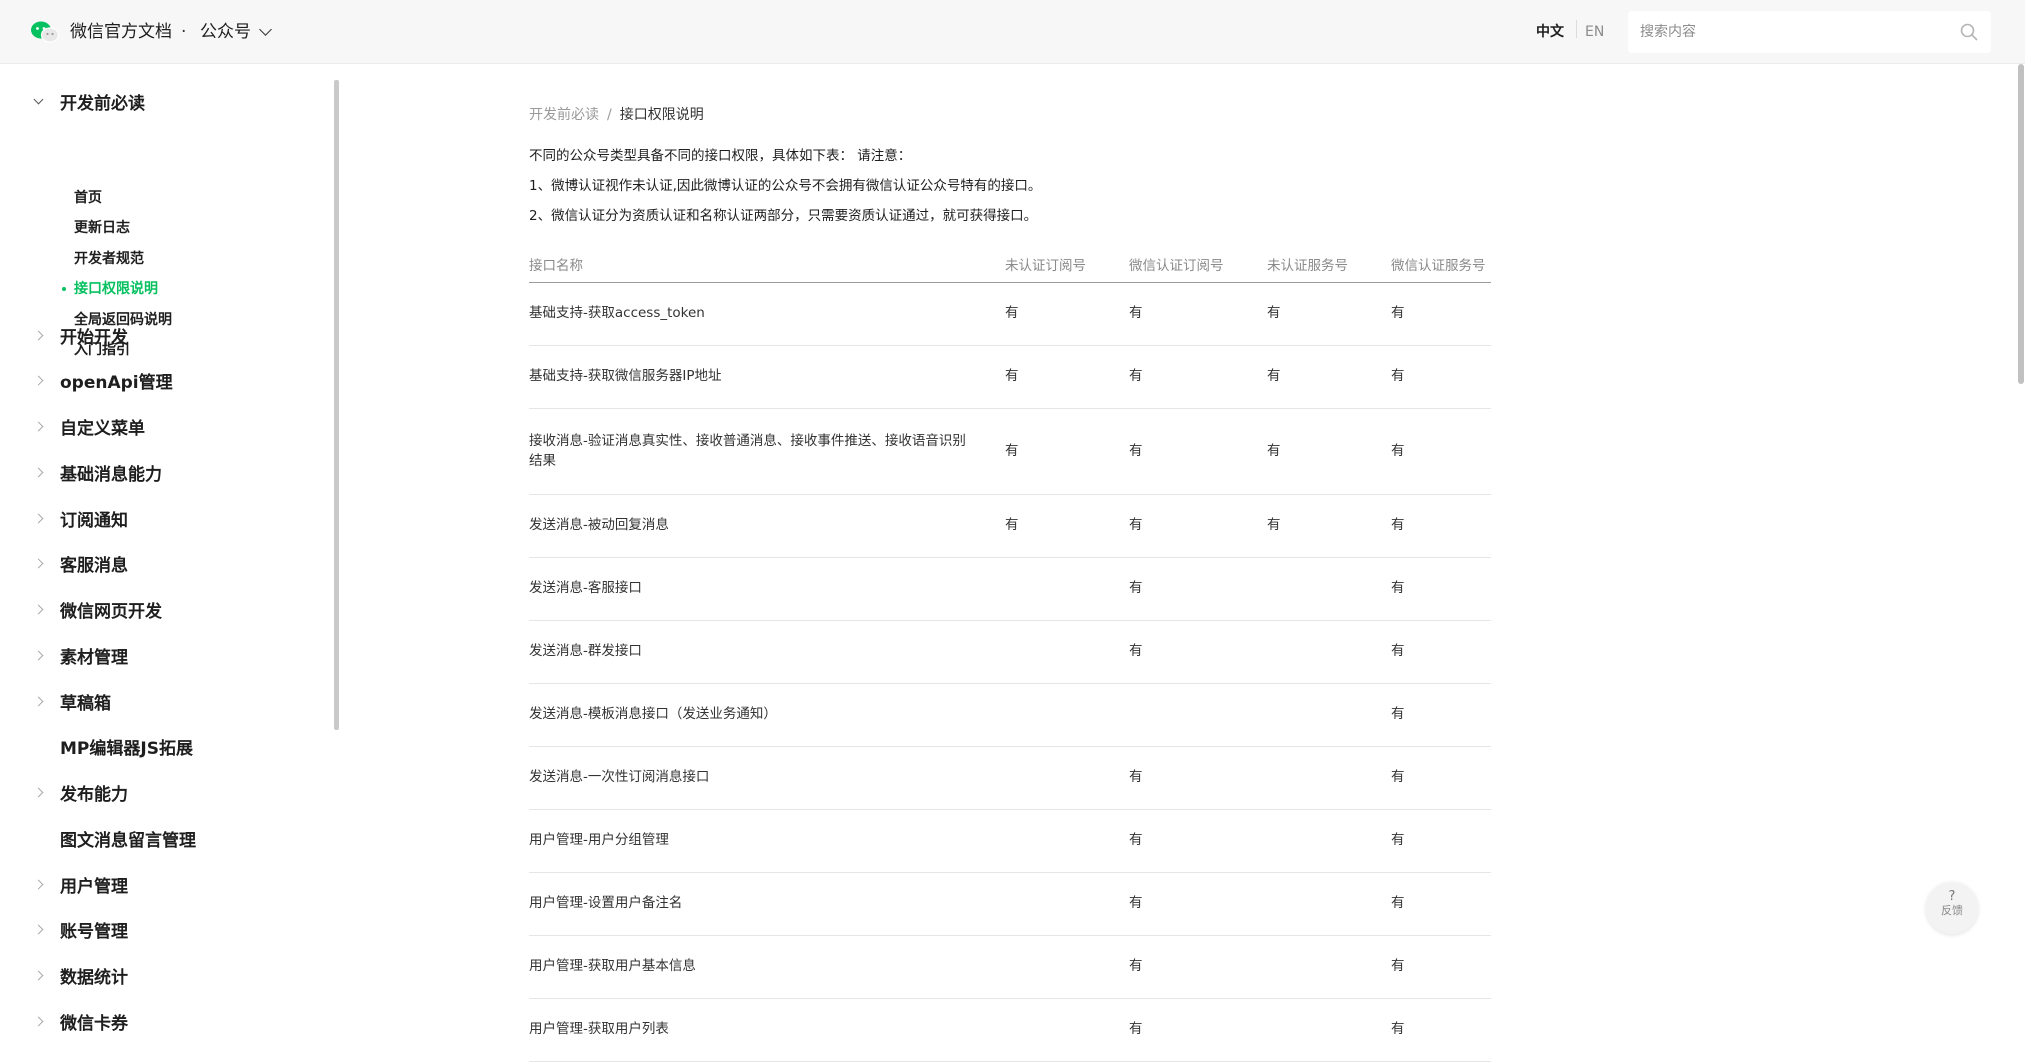 The width and height of the screenshot is (2025, 1062). What do you see at coordinates (128, 840) in the screenshot?
I see `sidebar-section-label: 图文消息留言管理` at bounding box center [128, 840].